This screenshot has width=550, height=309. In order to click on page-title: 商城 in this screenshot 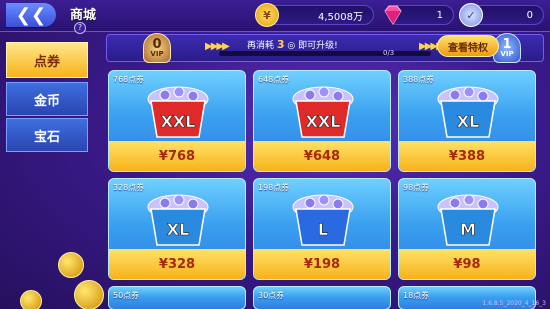, I will do `click(83, 15)`.